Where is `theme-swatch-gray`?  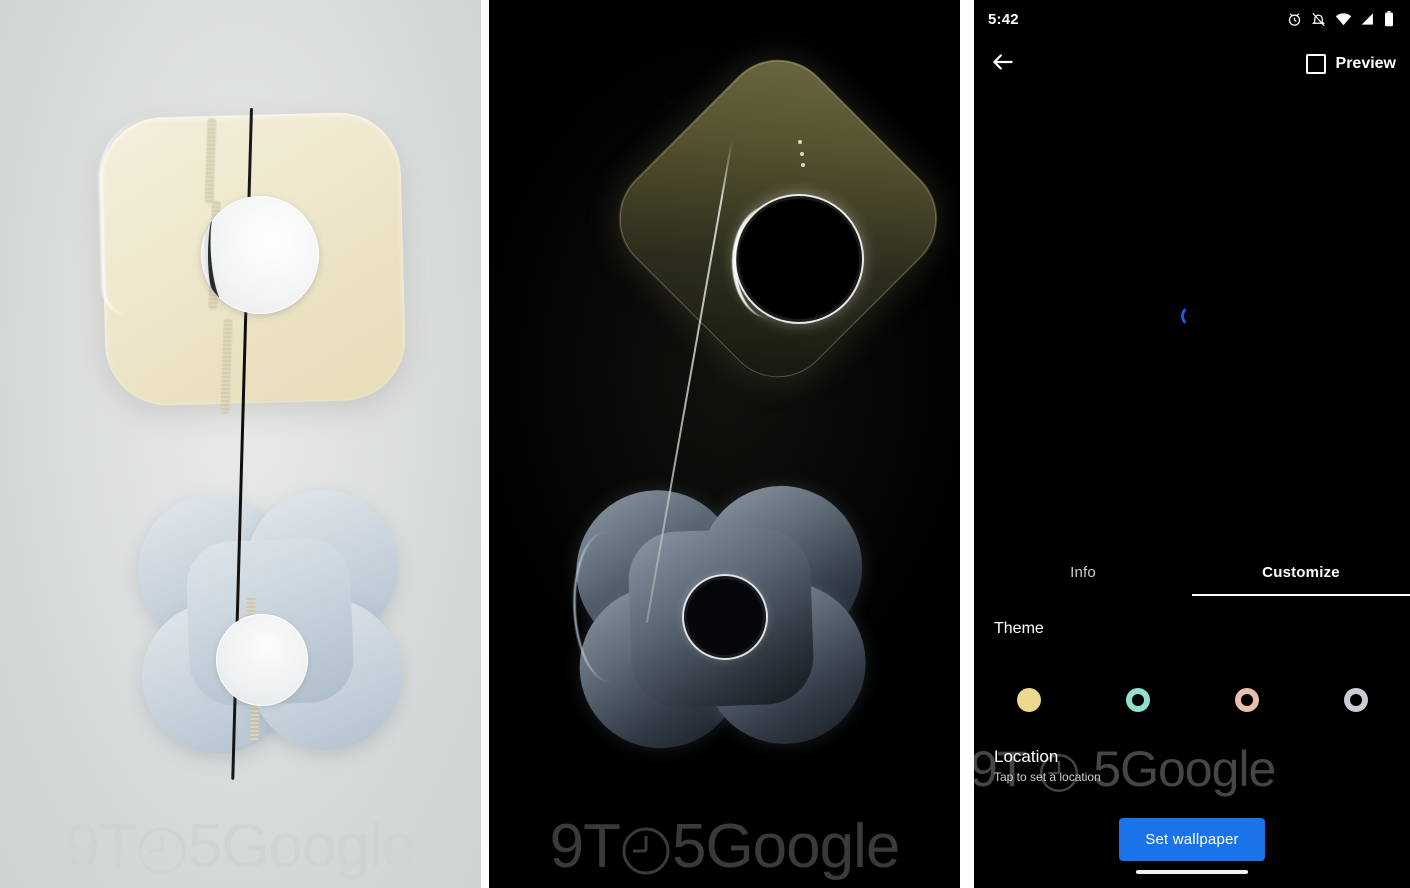
theme-swatch-gray is located at coordinates (1356, 700).